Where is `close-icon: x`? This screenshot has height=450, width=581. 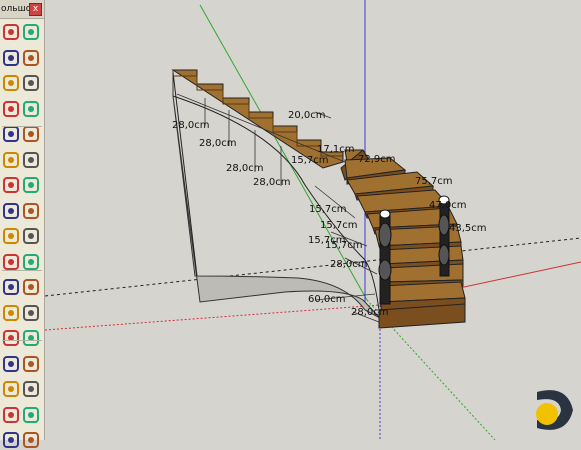 close-icon: x is located at coordinates (35, 9).